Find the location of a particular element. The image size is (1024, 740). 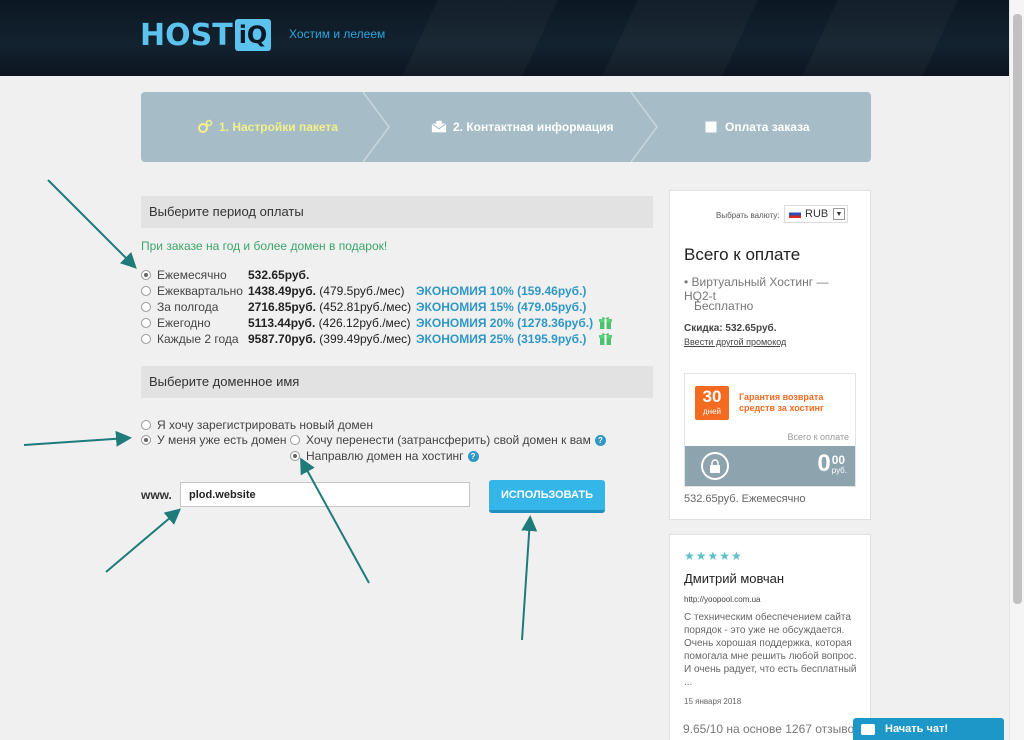

hostiq-logo: HOST iQ is located at coordinates (206, 35).